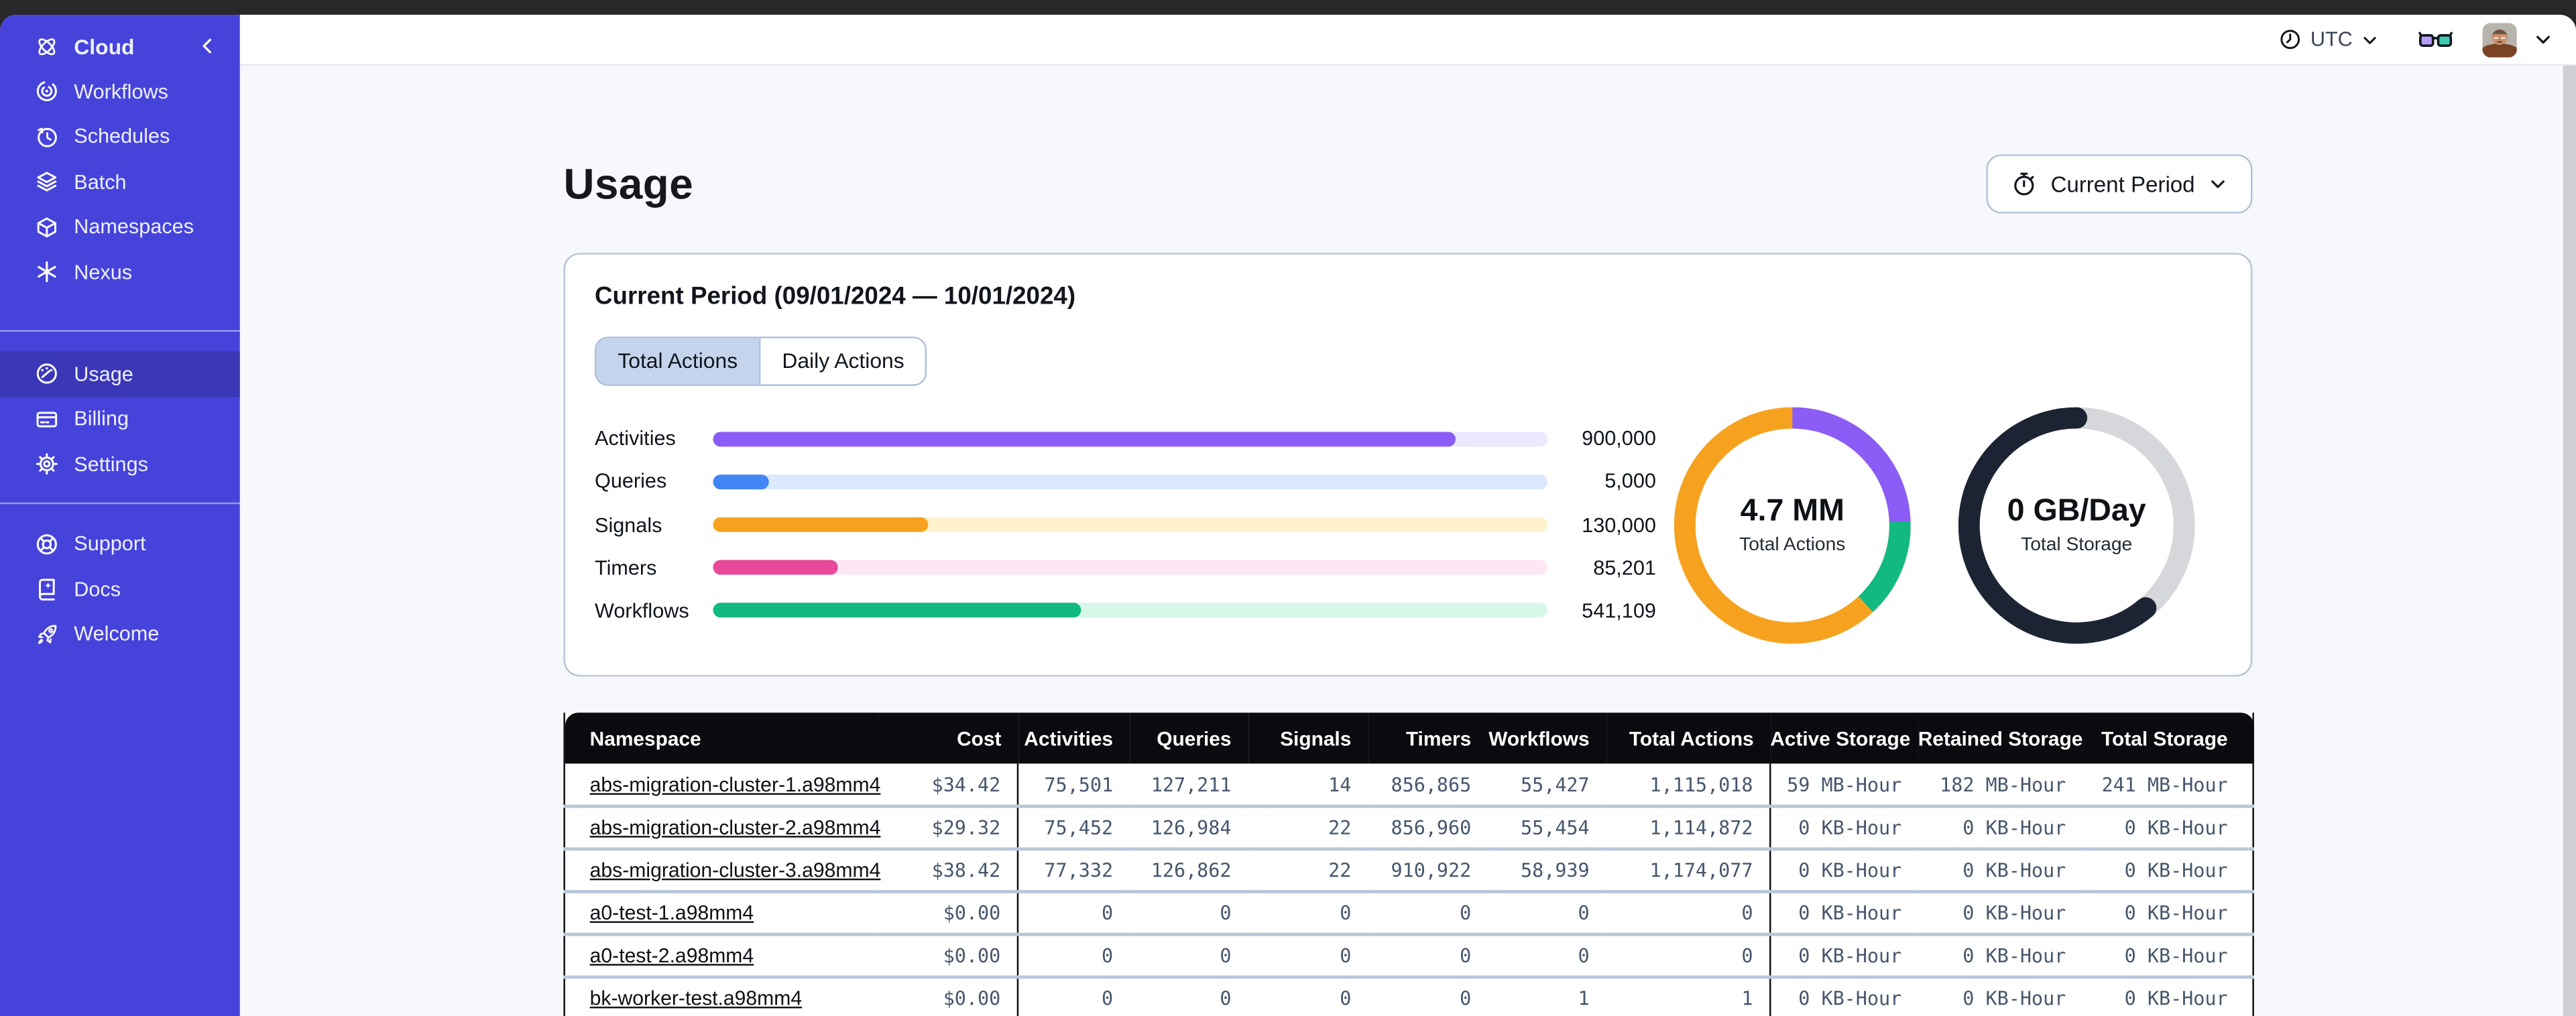 This screenshot has width=2576, height=1016. I want to click on col-header-total-actions: Total Actions, so click(1688, 738).